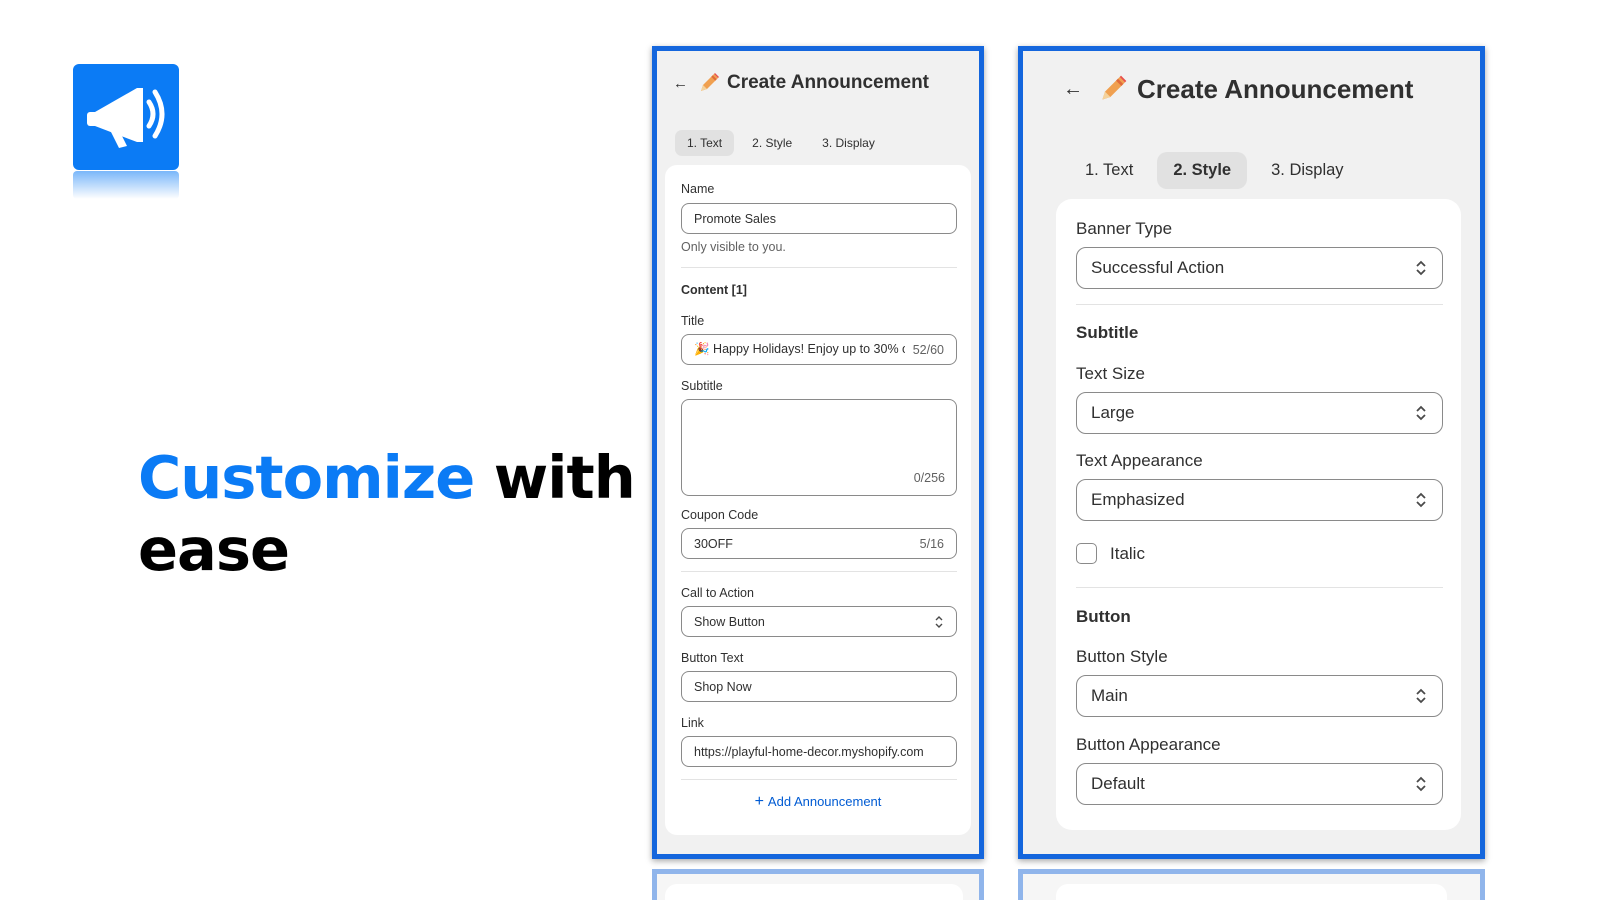 This screenshot has height=900, width=1600. I want to click on button-appearance-select: Default, so click(1259, 784).